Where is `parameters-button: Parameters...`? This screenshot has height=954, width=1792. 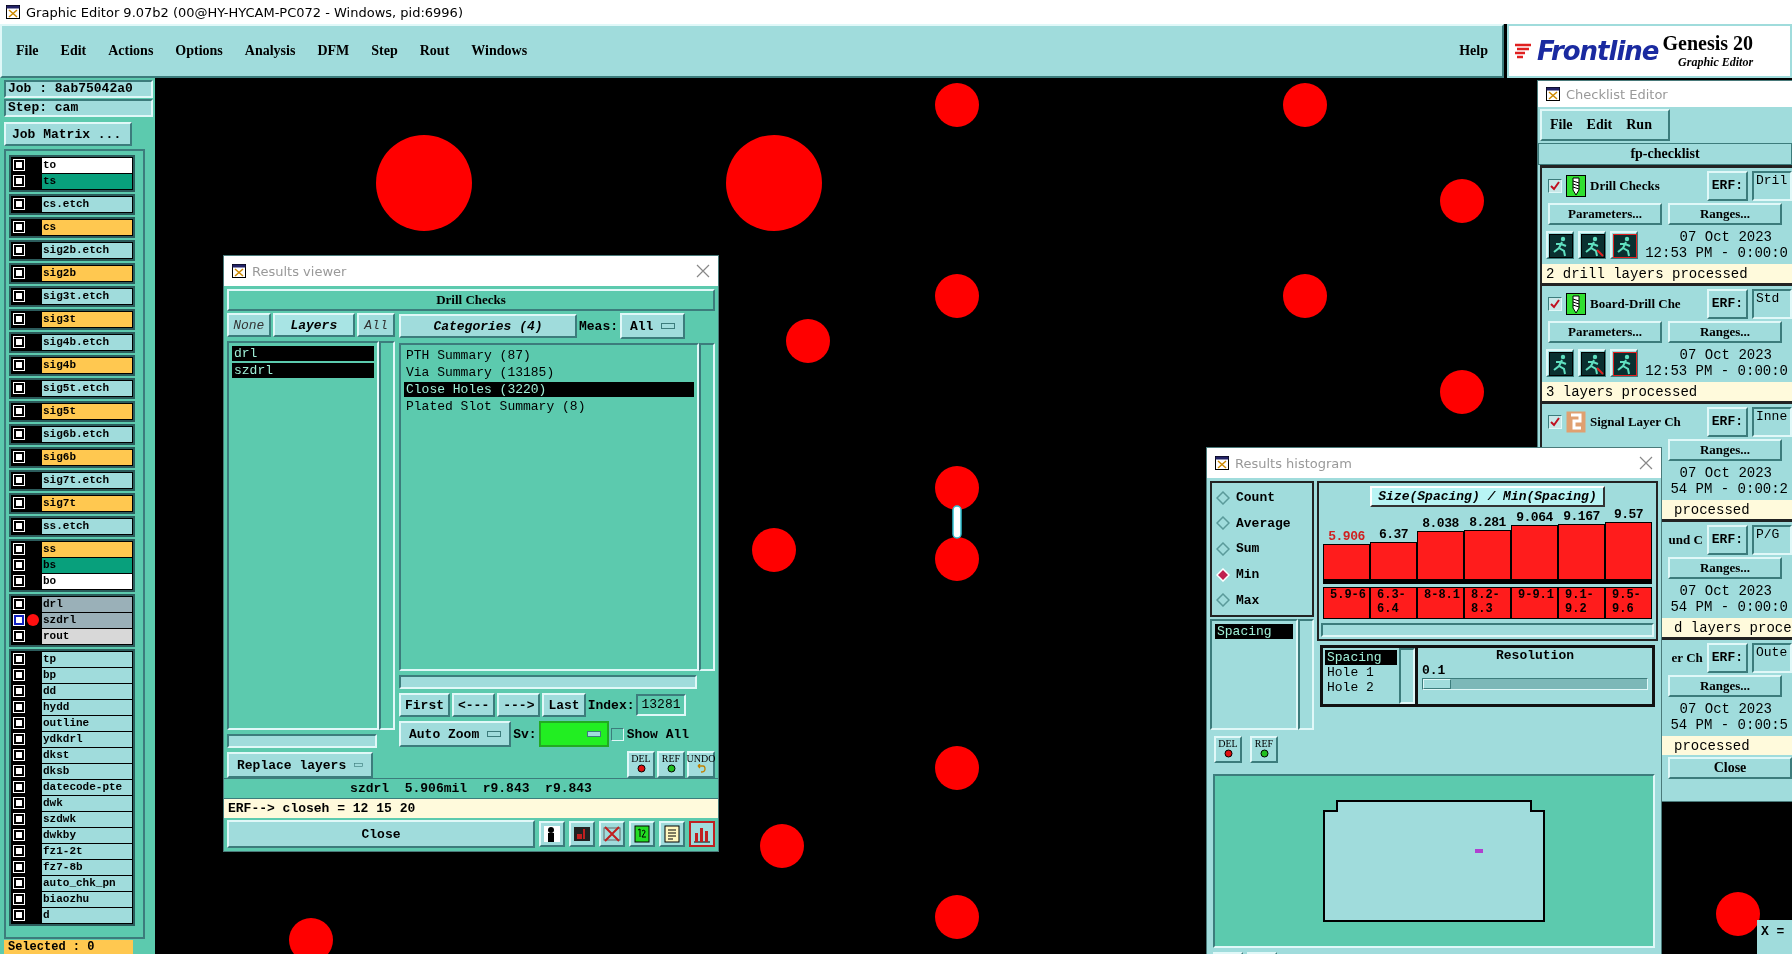 parameters-button: Parameters... is located at coordinates (1605, 214).